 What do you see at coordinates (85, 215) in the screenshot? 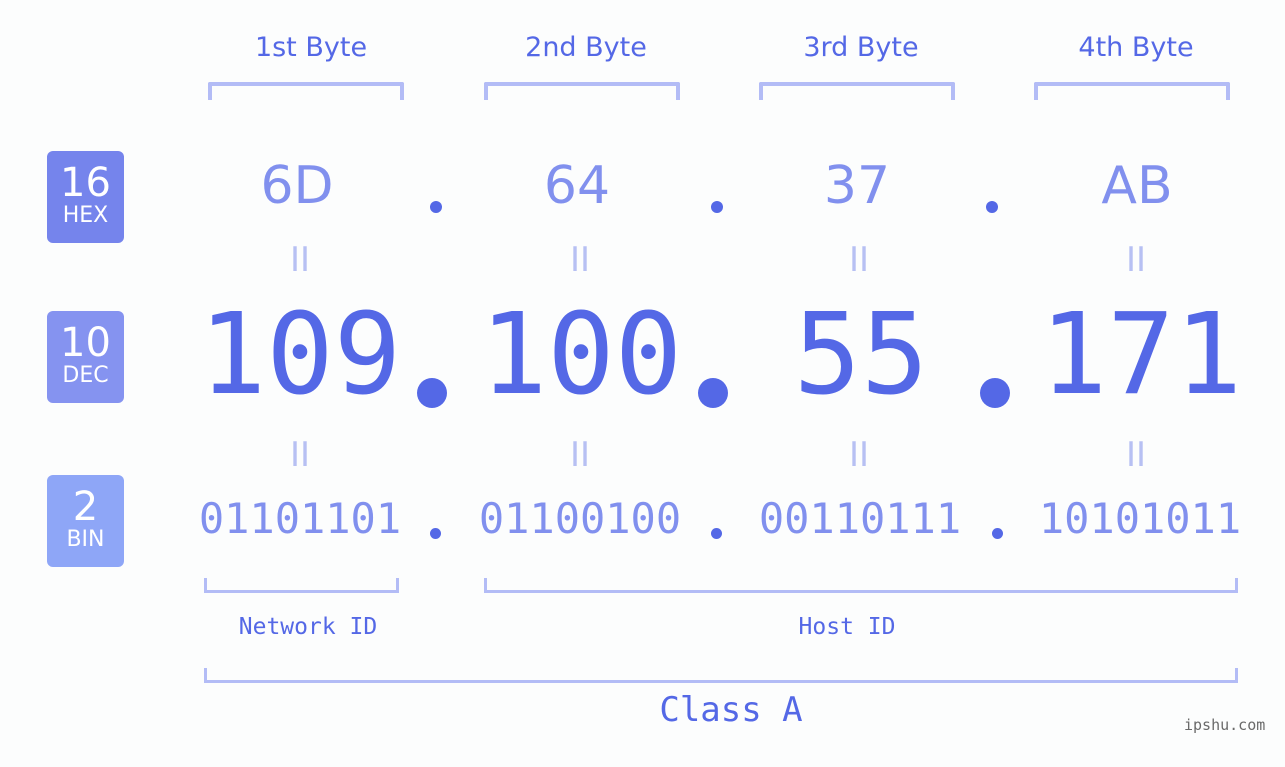
I see `hex-badge-label: HEX` at bounding box center [85, 215].